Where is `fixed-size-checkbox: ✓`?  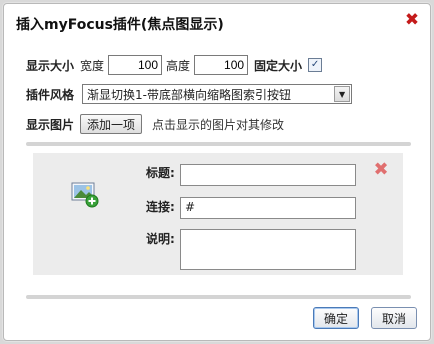 fixed-size-checkbox: ✓ is located at coordinates (315, 65).